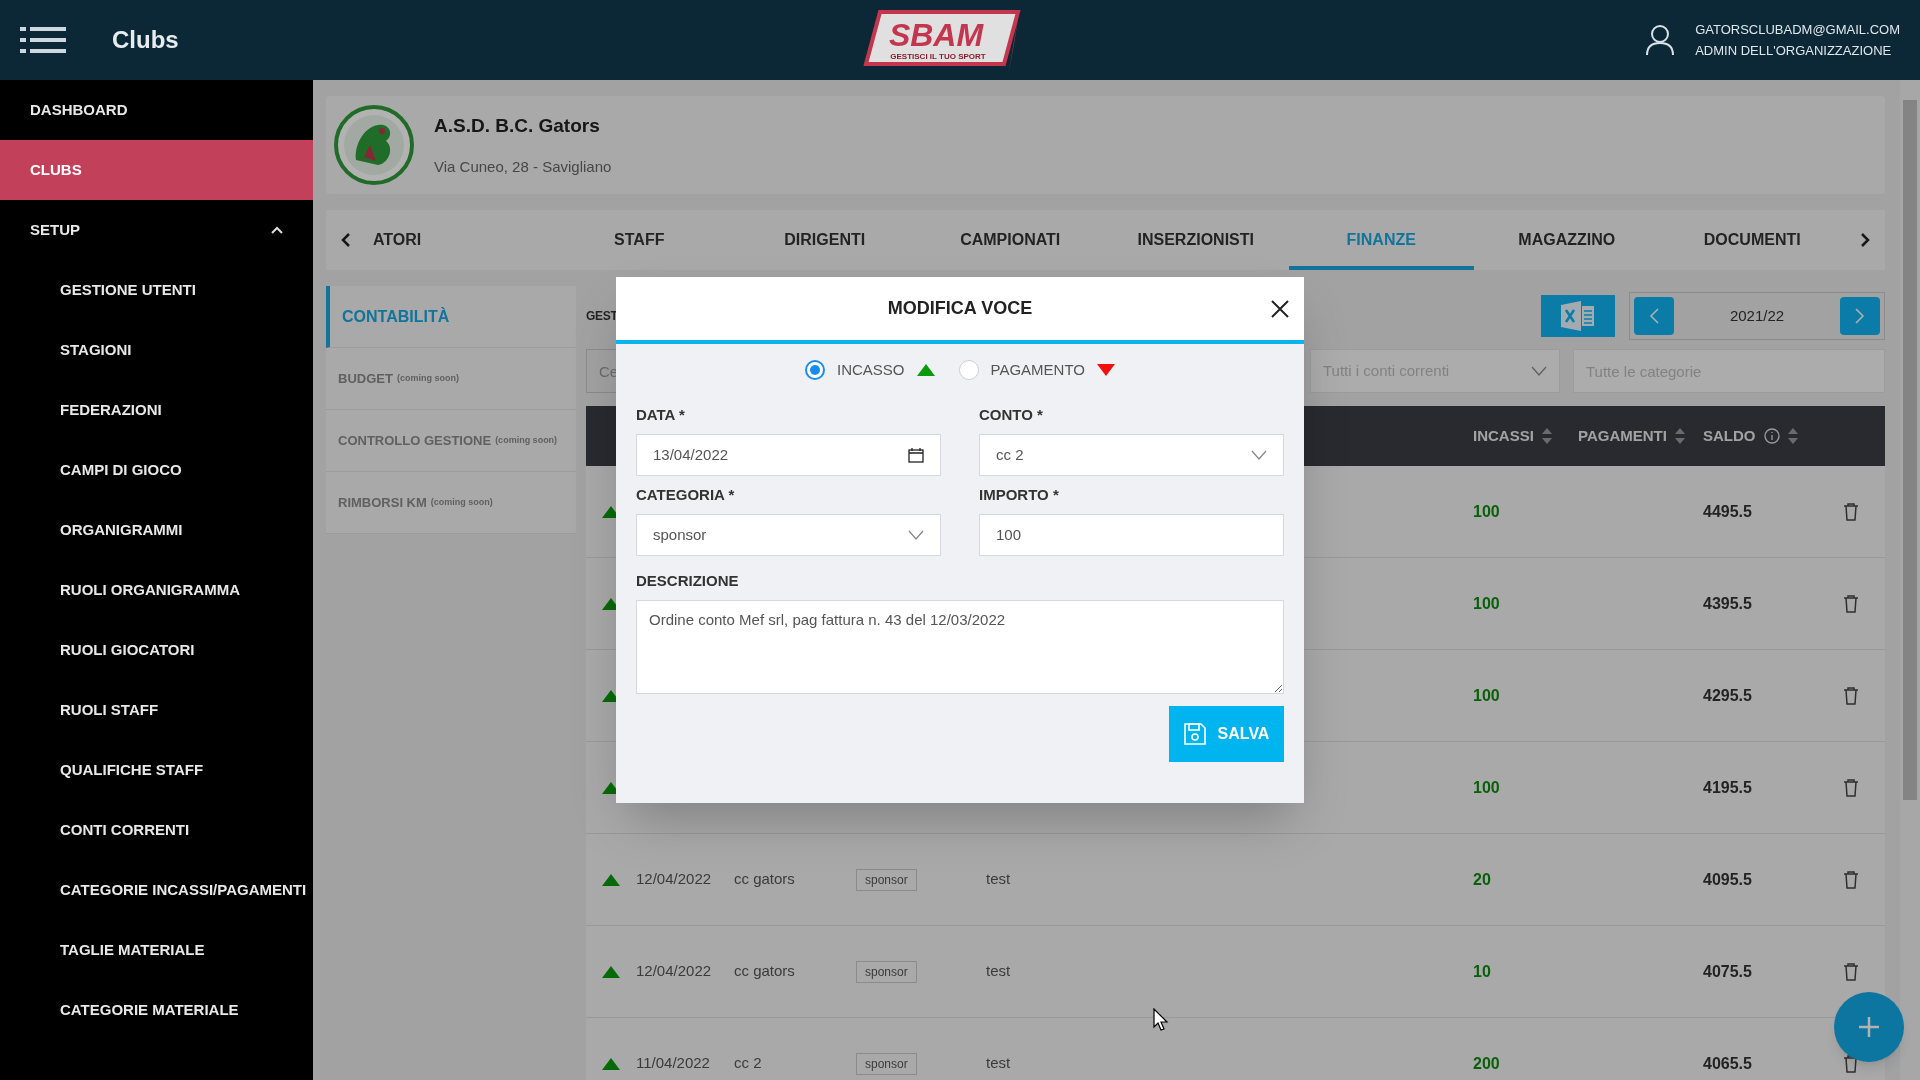 This screenshot has width=1920, height=1080. I want to click on excel-icon, so click(1578, 316).